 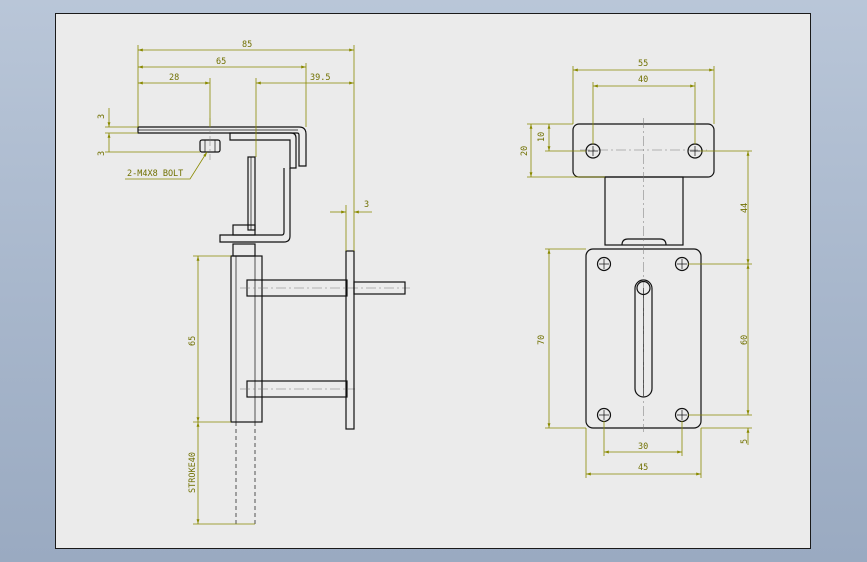 I want to click on dim-top-width: 55, so click(x=643, y=64).